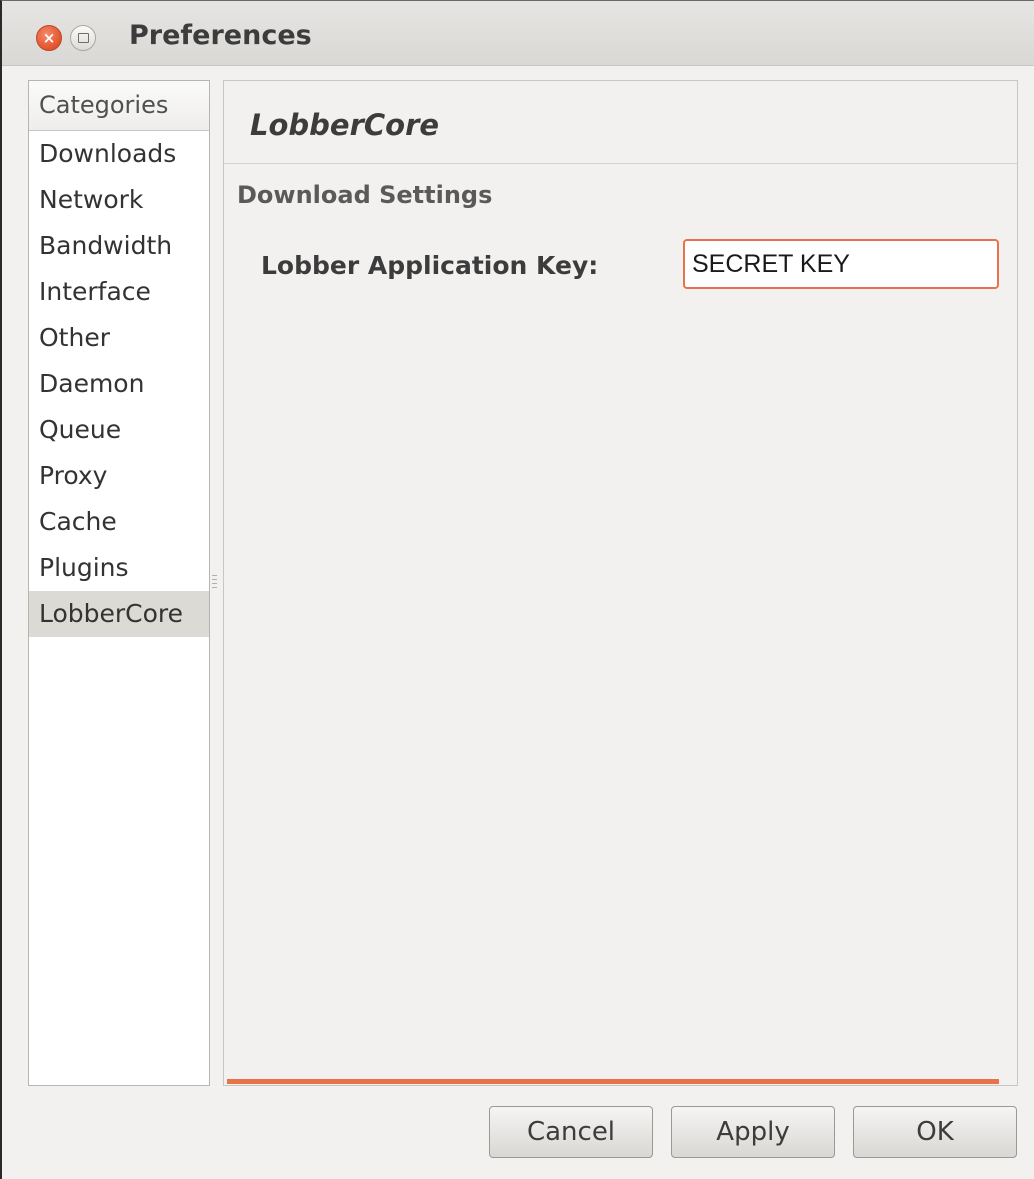 This screenshot has width=1034, height=1179. I want to click on category-item-other: Other, so click(119, 338).